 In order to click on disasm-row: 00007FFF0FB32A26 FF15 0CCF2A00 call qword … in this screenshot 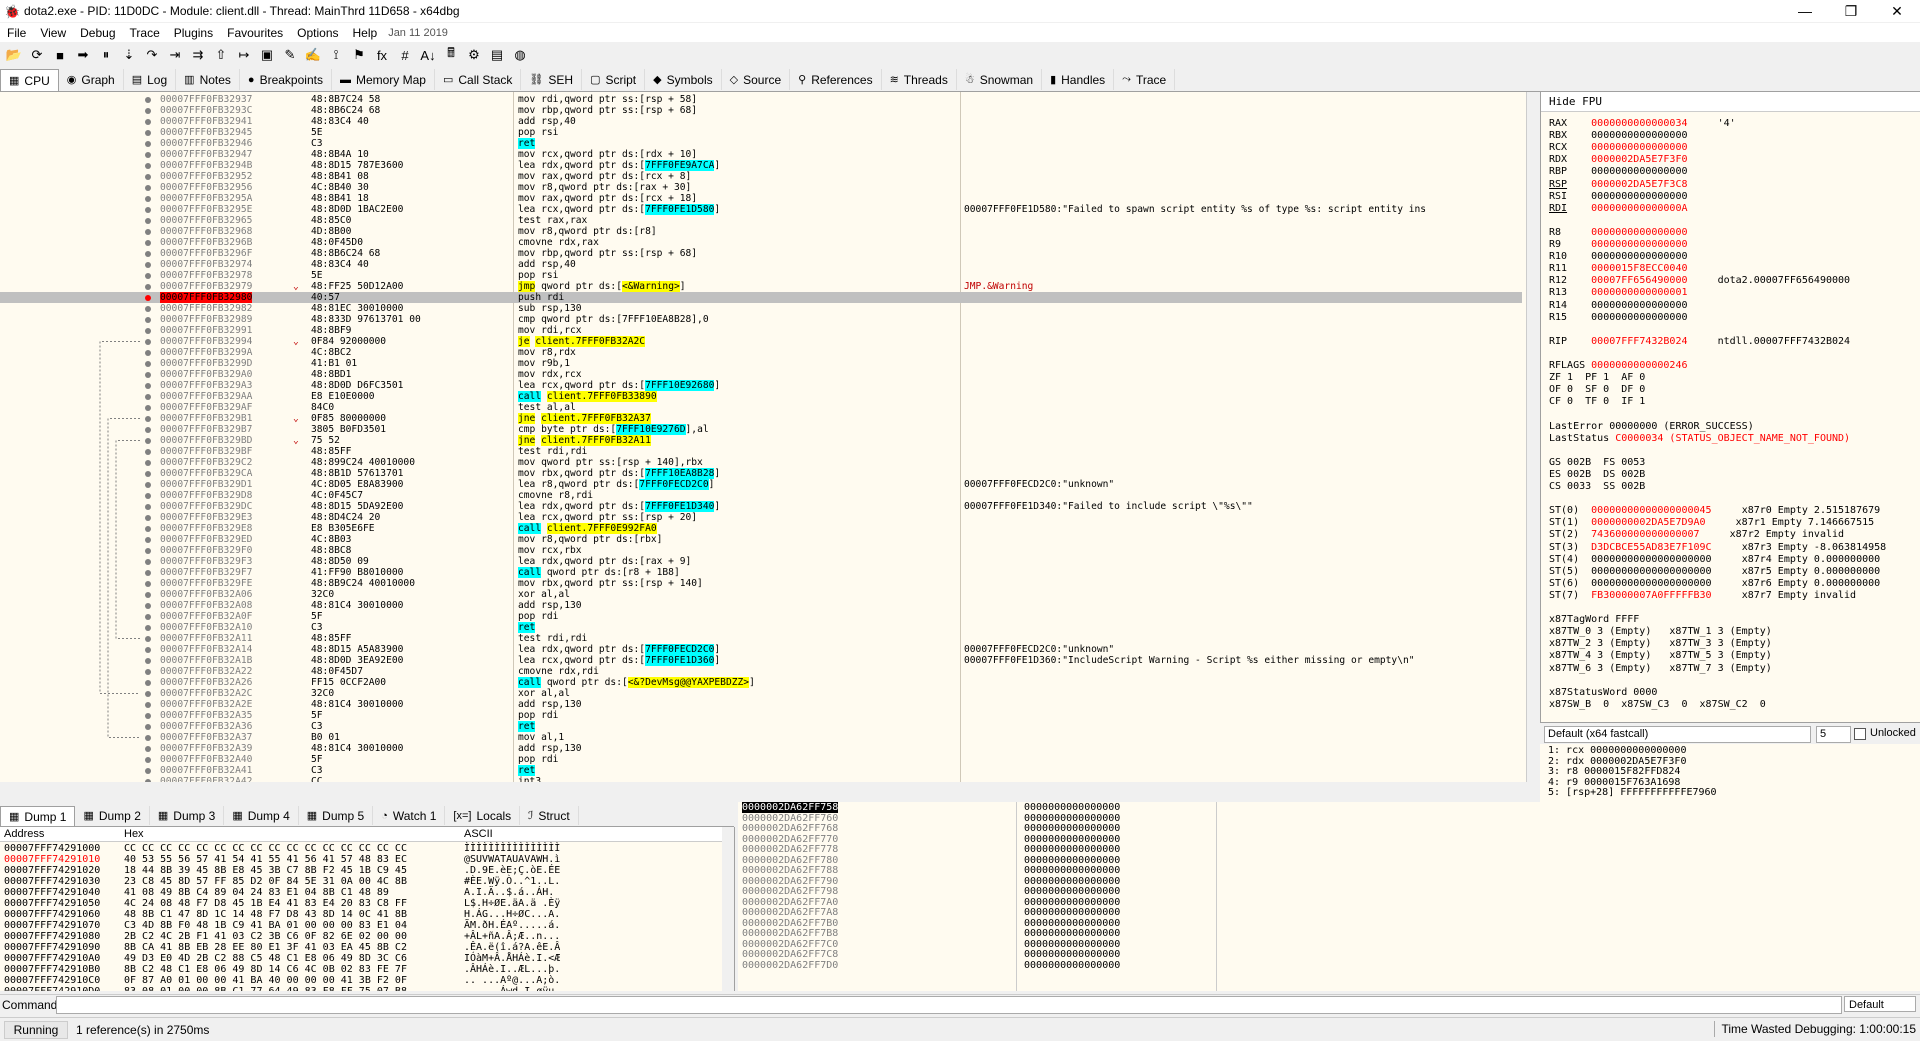, I will do `click(761, 682)`.